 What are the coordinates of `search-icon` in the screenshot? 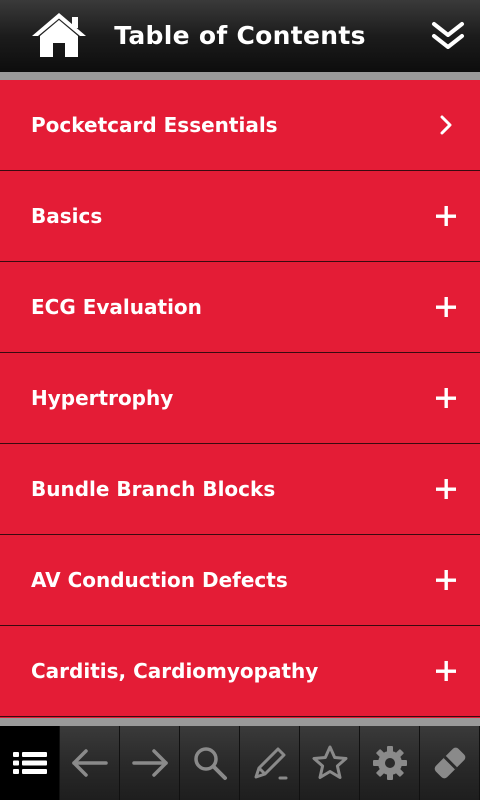 It's located at (210, 763).